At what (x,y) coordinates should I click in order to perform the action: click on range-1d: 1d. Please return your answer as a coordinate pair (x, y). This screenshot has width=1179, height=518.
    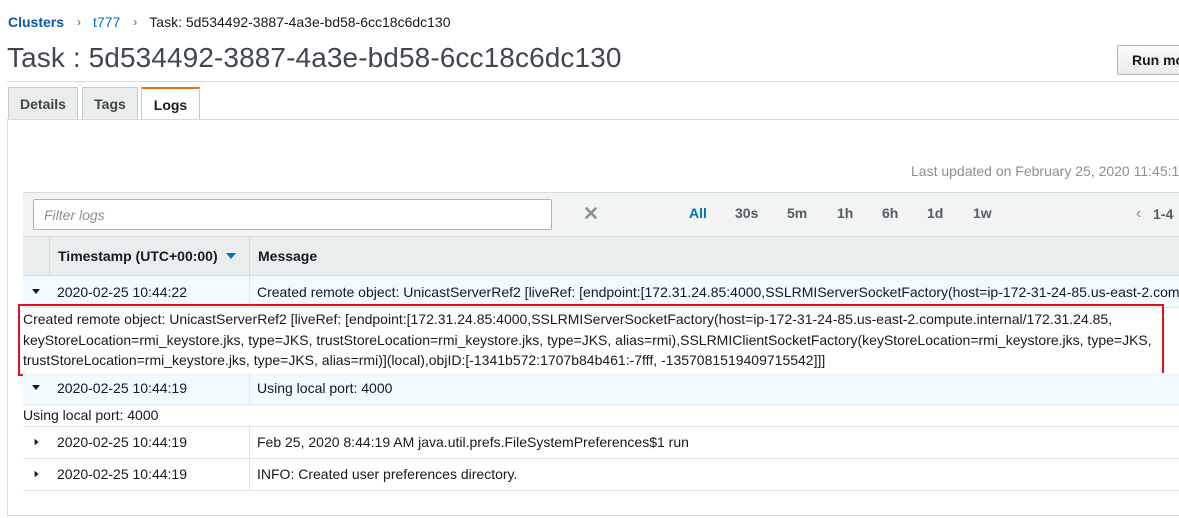
    Looking at the image, I should click on (935, 213).